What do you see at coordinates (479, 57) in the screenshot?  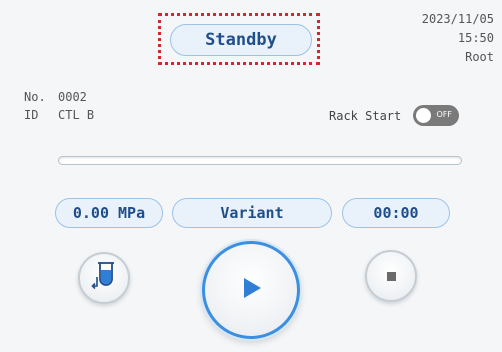 I see `user-label: Root` at bounding box center [479, 57].